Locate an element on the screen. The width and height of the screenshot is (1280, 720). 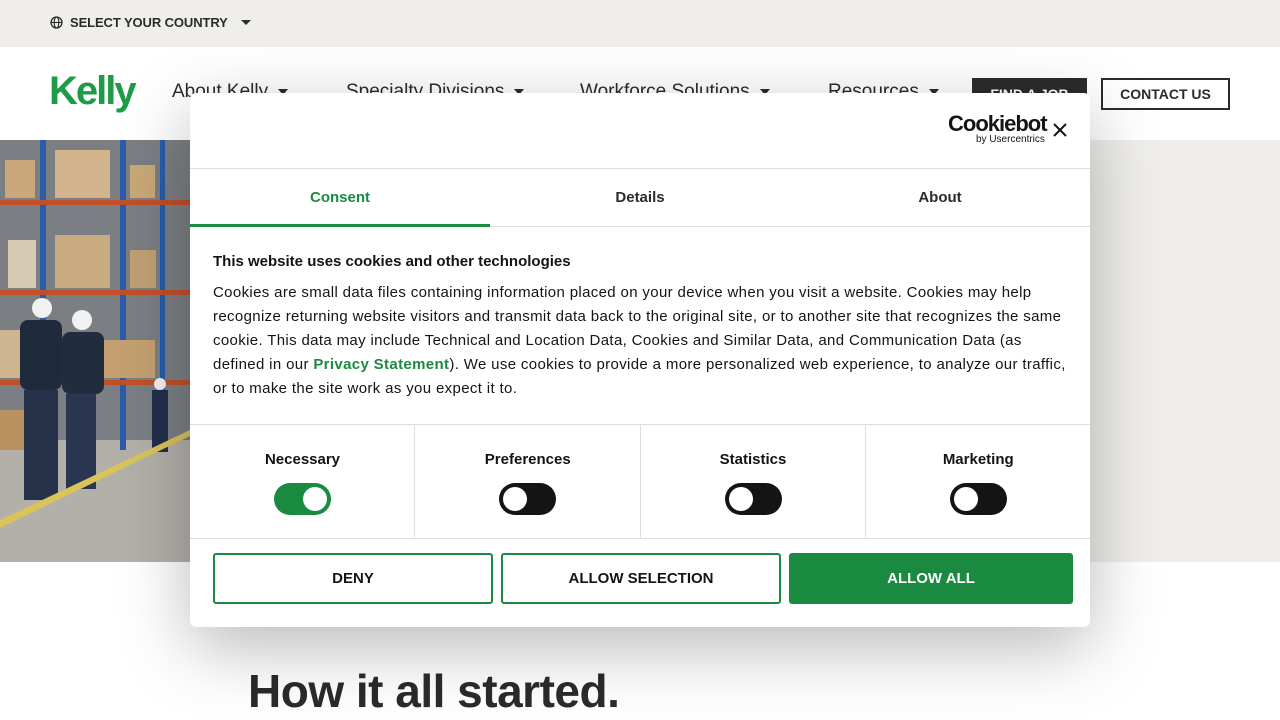
kelly-logo: Kelly is located at coordinates (93, 91).